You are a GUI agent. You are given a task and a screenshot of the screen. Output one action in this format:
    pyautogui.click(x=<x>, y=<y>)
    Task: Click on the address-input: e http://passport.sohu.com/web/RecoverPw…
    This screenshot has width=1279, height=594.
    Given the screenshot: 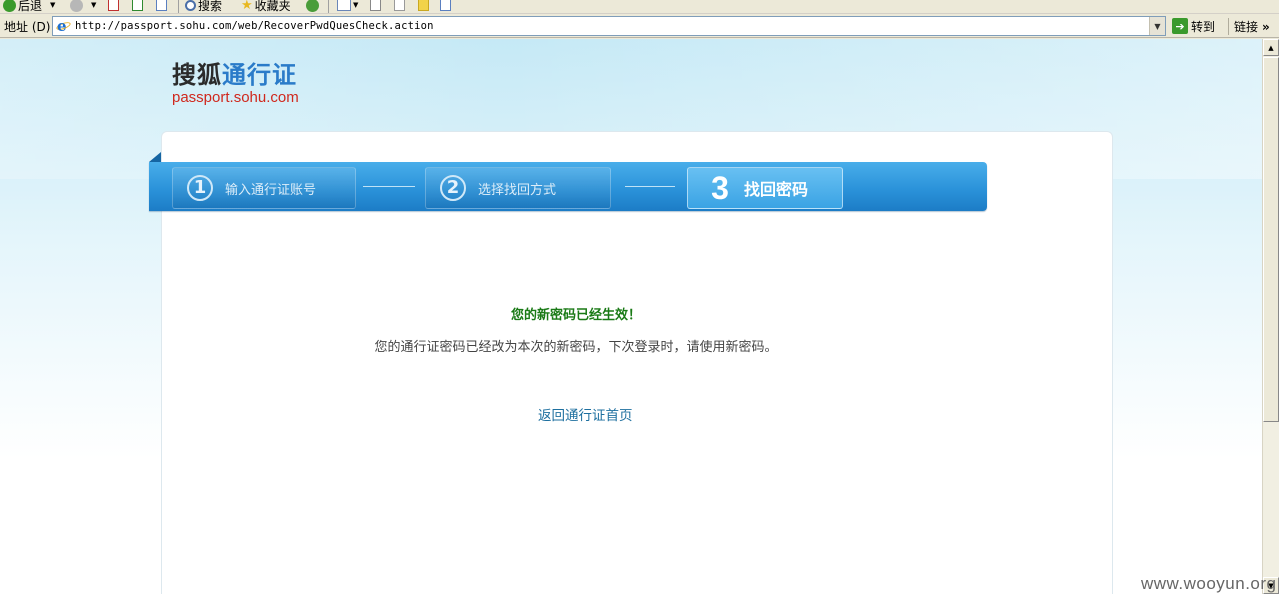 What is the action you would take?
    pyautogui.click(x=609, y=26)
    